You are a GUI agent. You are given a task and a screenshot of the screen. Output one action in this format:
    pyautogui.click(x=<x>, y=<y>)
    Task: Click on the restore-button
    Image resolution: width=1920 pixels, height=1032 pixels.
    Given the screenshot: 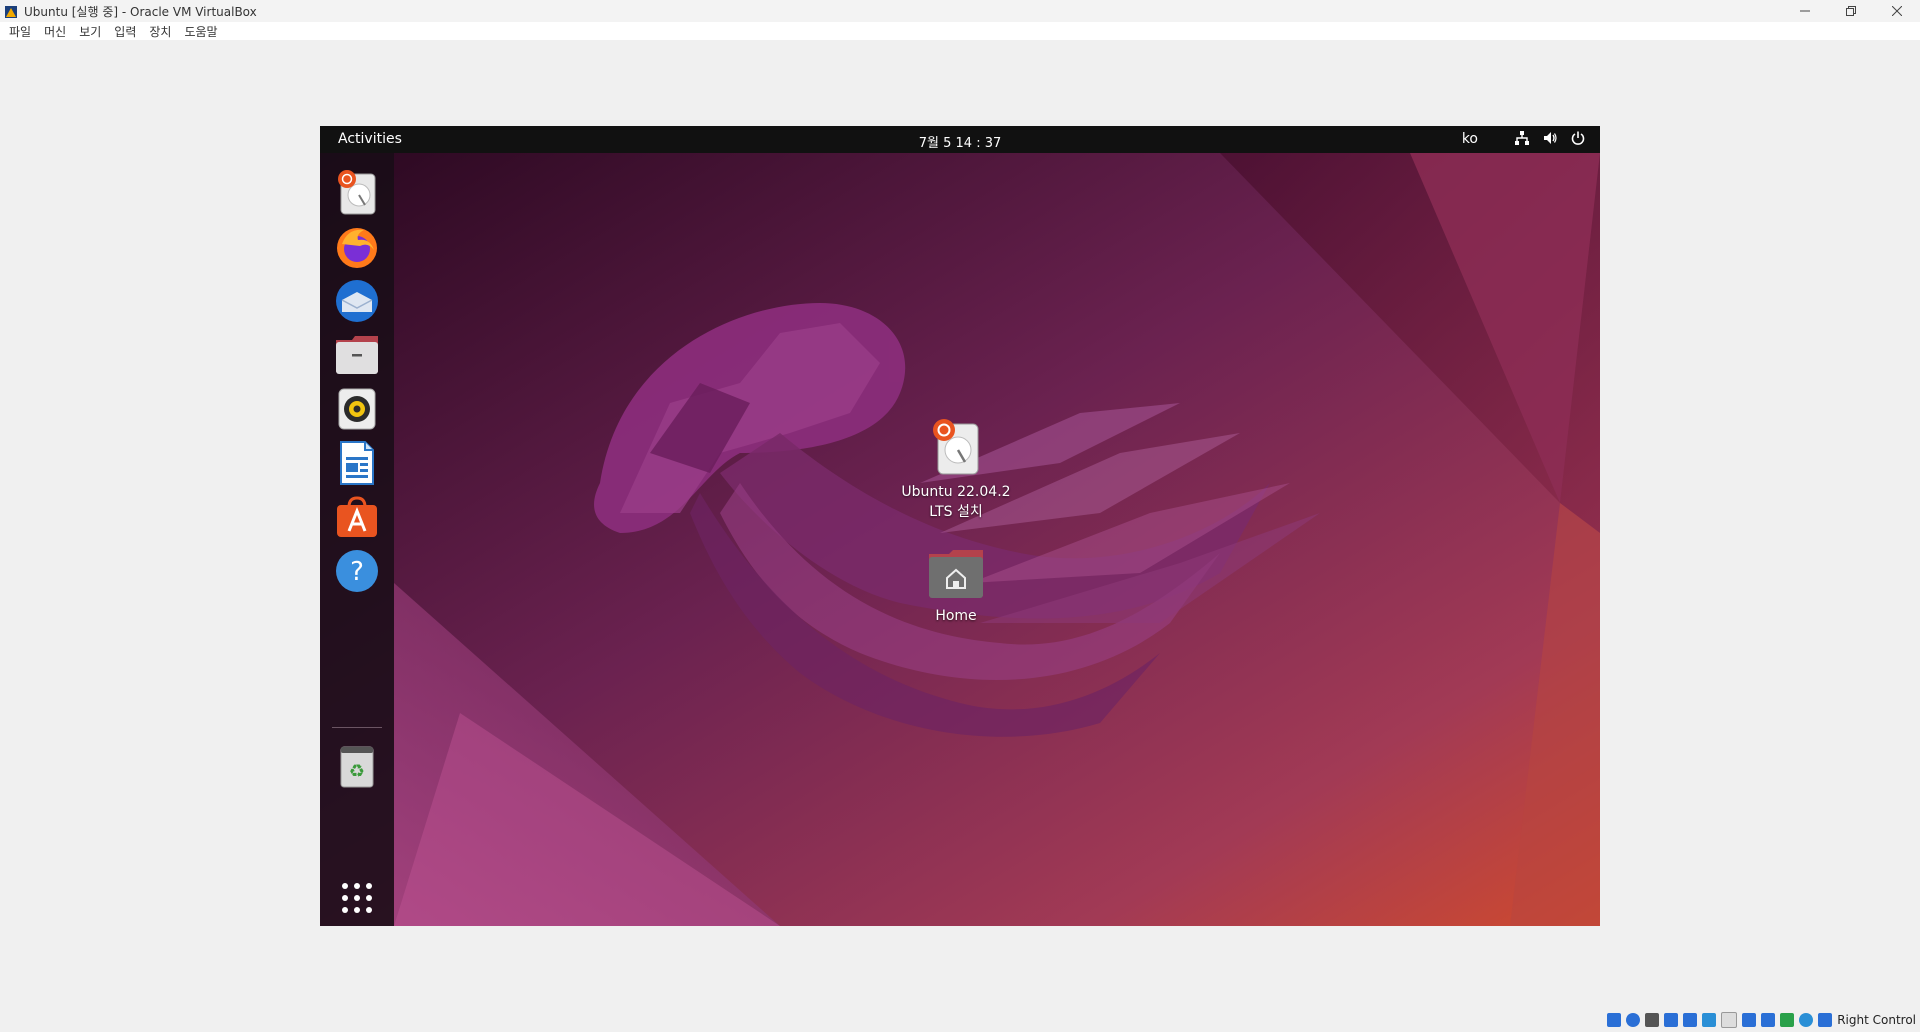 What is the action you would take?
    pyautogui.click(x=1851, y=11)
    